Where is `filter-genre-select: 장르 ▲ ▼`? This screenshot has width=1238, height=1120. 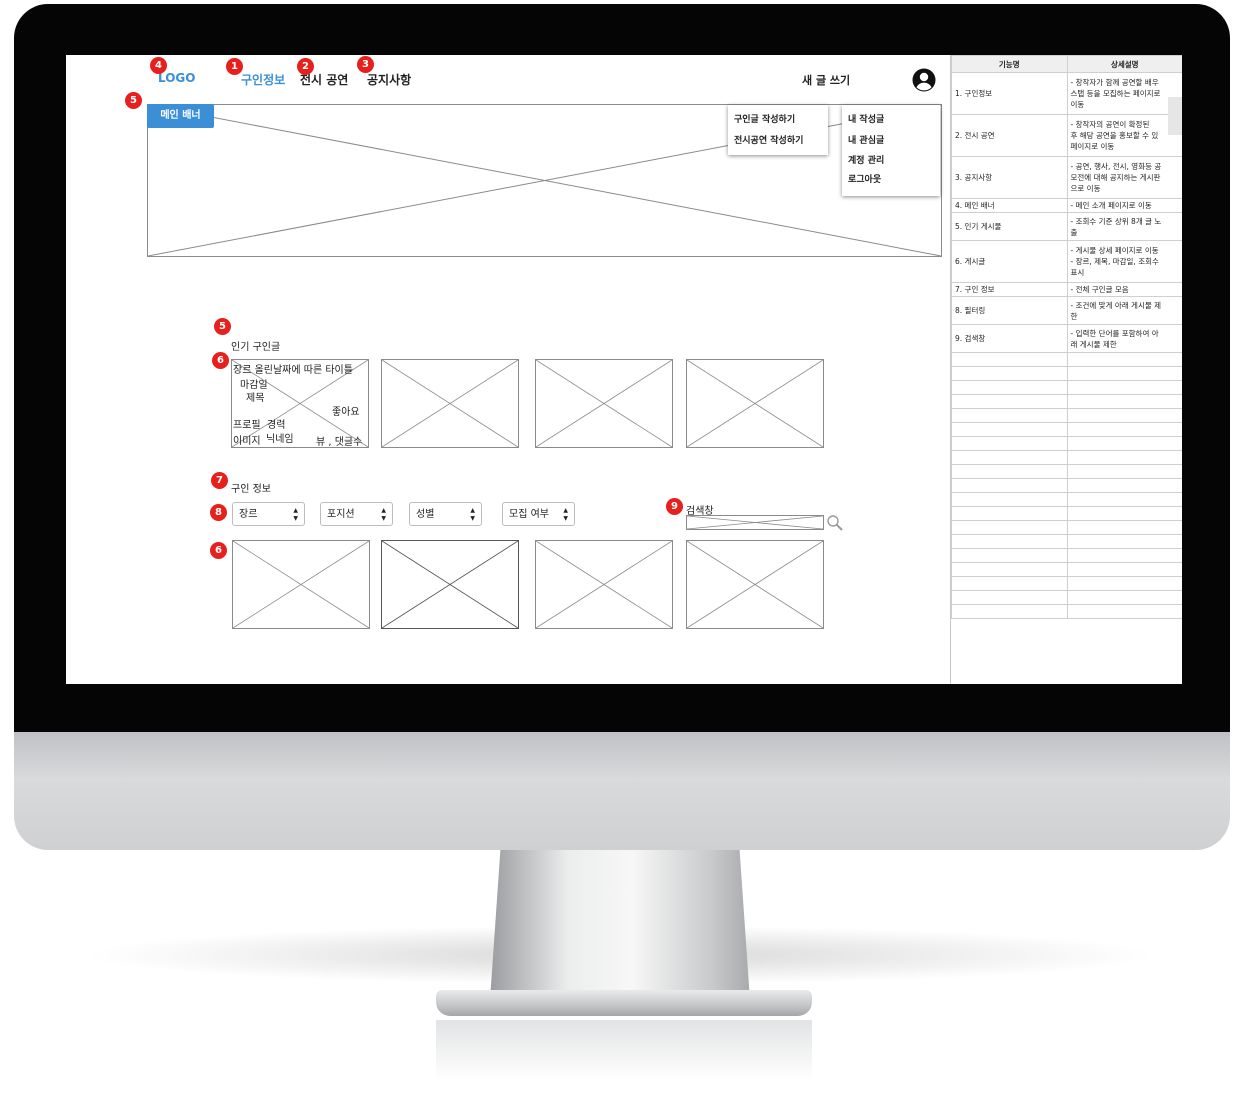
filter-genre-select: 장르 ▲ ▼ is located at coordinates (268, 514).